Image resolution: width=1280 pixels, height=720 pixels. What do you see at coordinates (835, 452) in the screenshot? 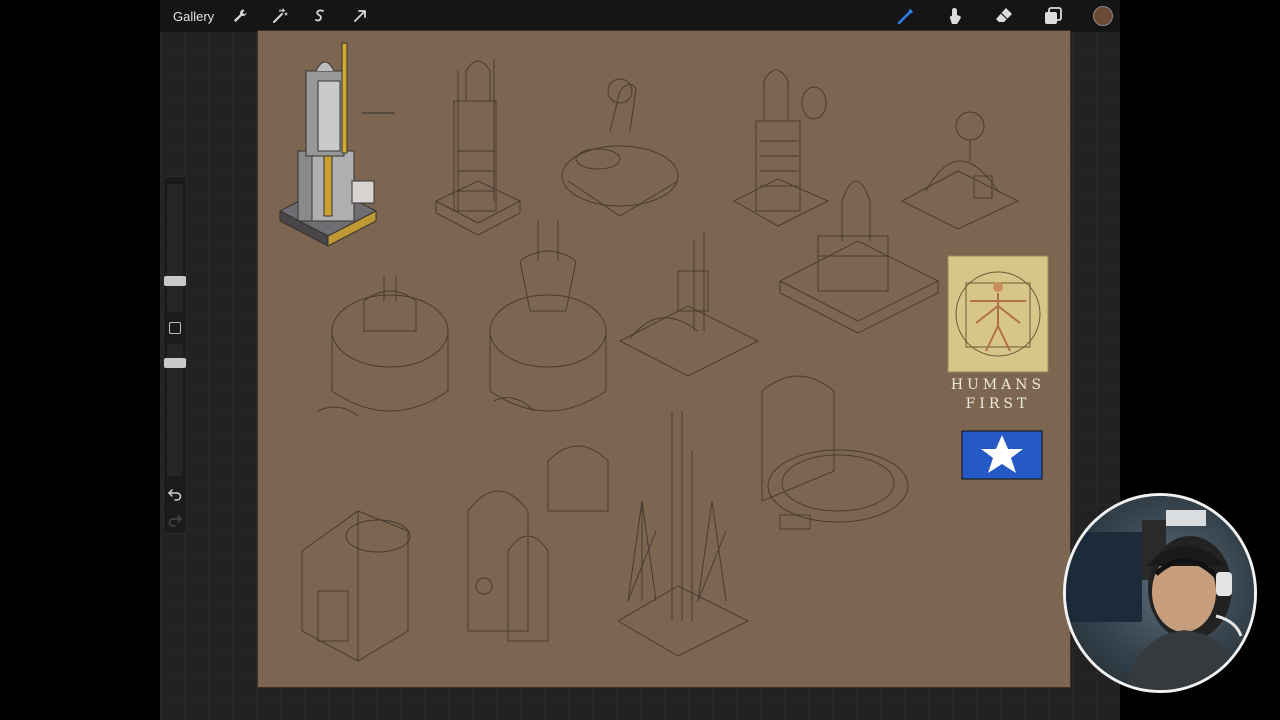
I see `reactor-dish-sketch` at bounding box center [835, 452].